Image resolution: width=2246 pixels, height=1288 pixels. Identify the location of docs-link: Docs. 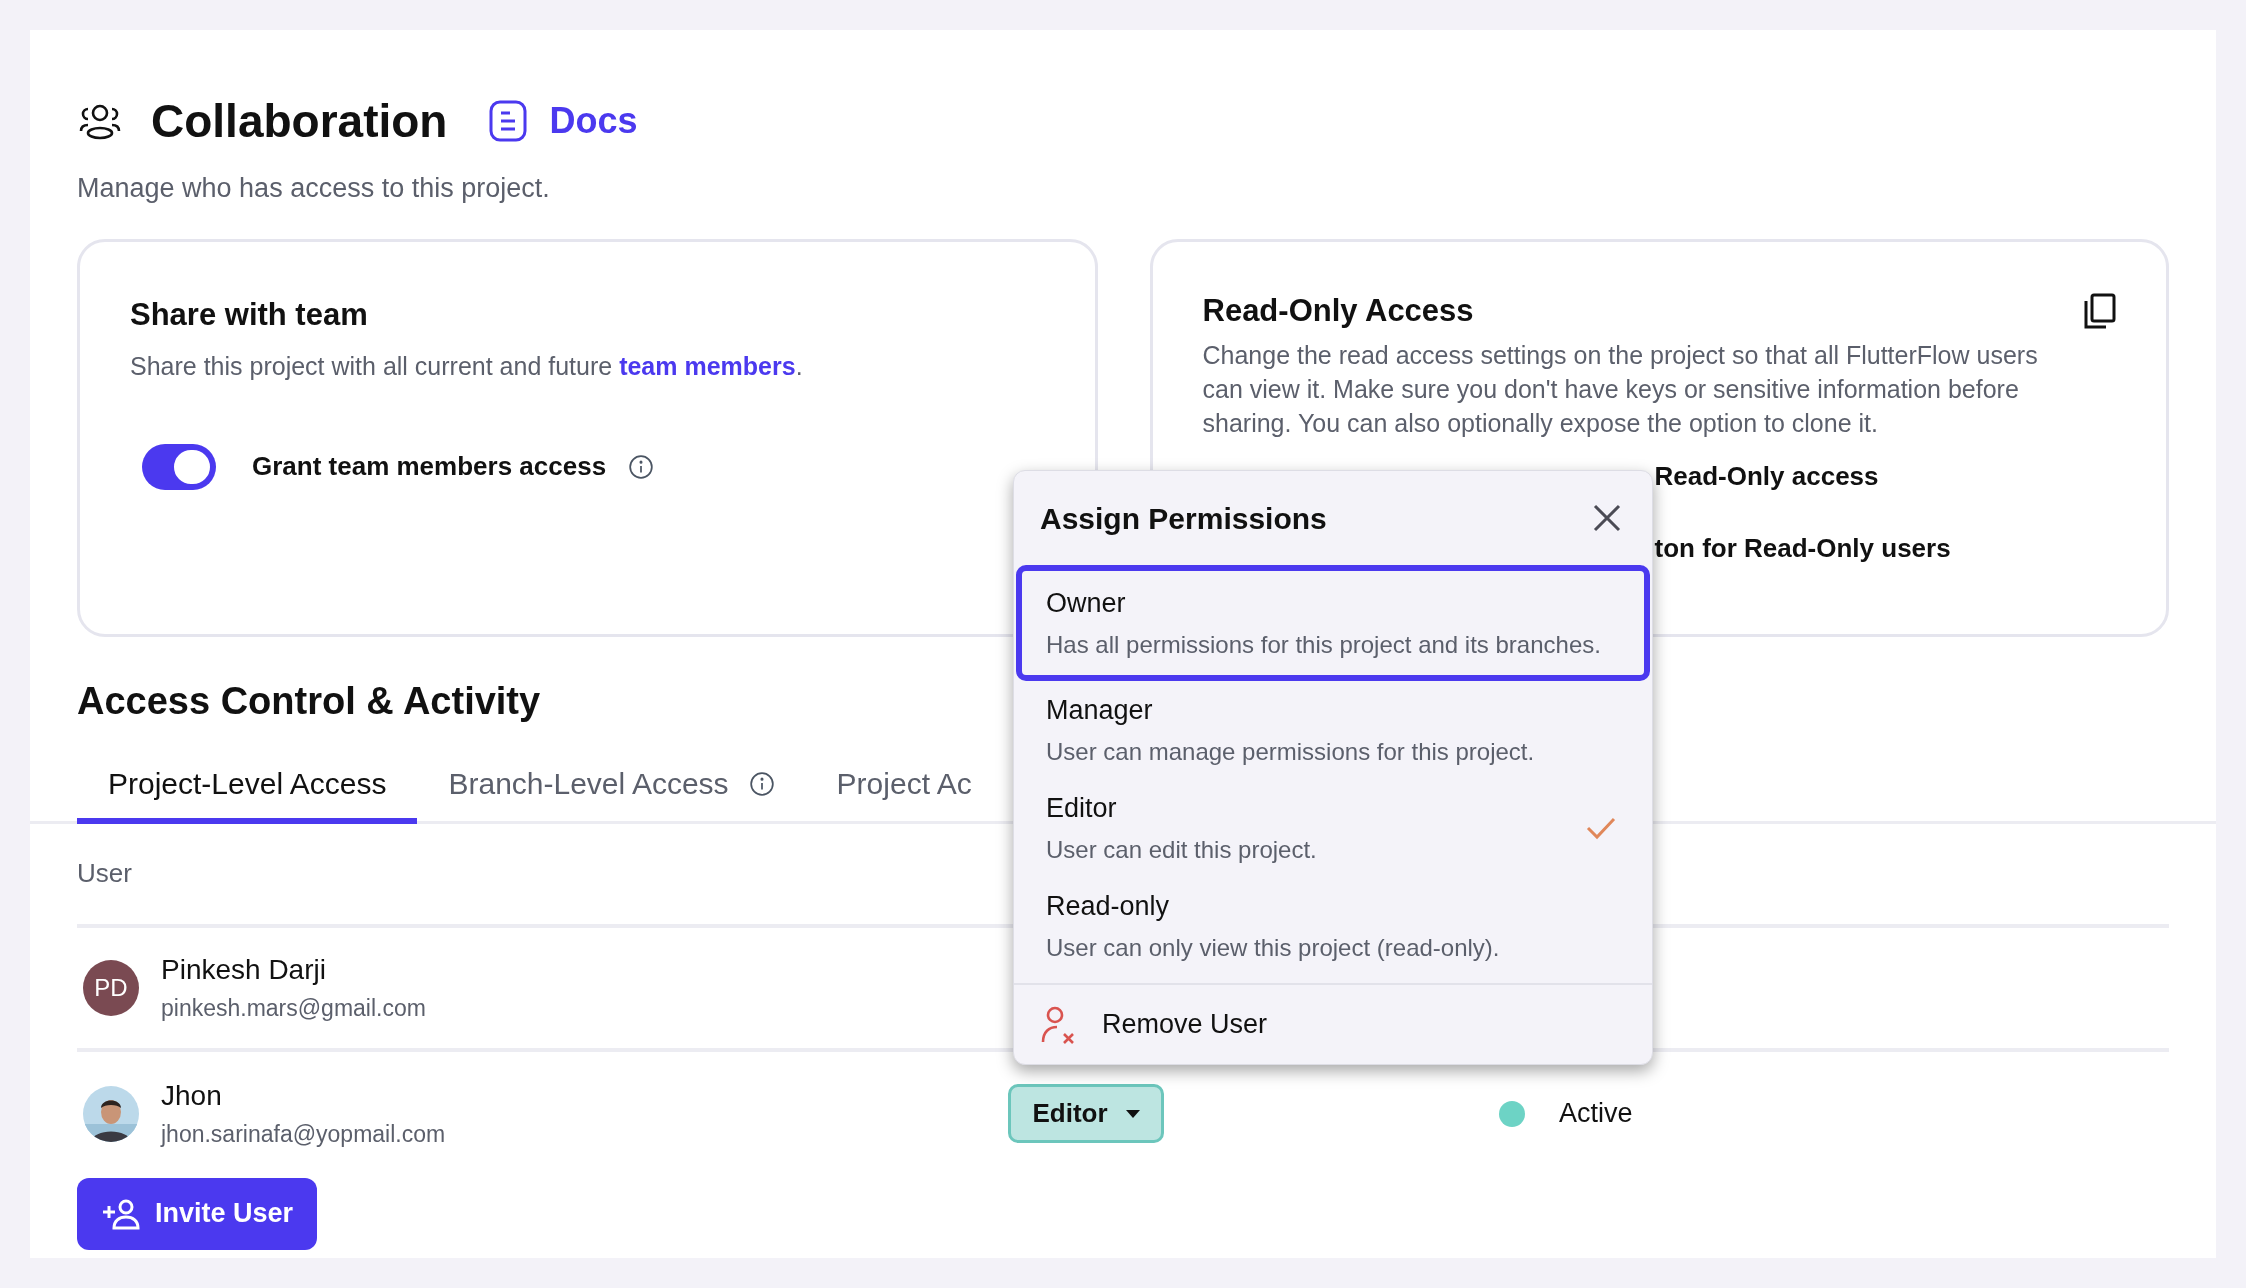
(563, 121).